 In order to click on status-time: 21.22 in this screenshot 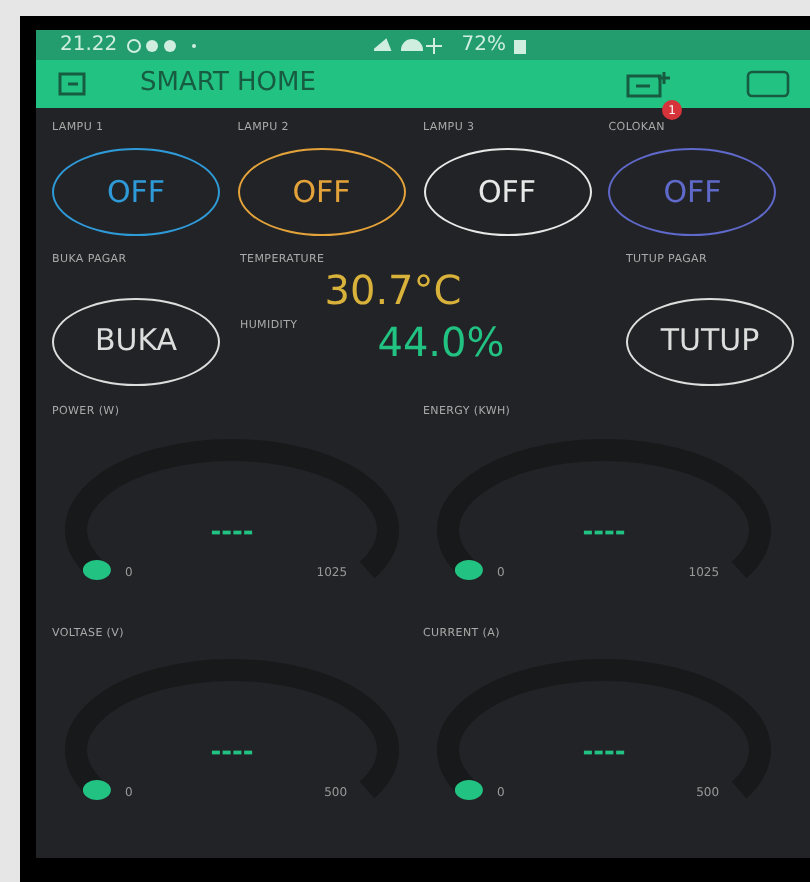, I will do `click(89, 46)`.